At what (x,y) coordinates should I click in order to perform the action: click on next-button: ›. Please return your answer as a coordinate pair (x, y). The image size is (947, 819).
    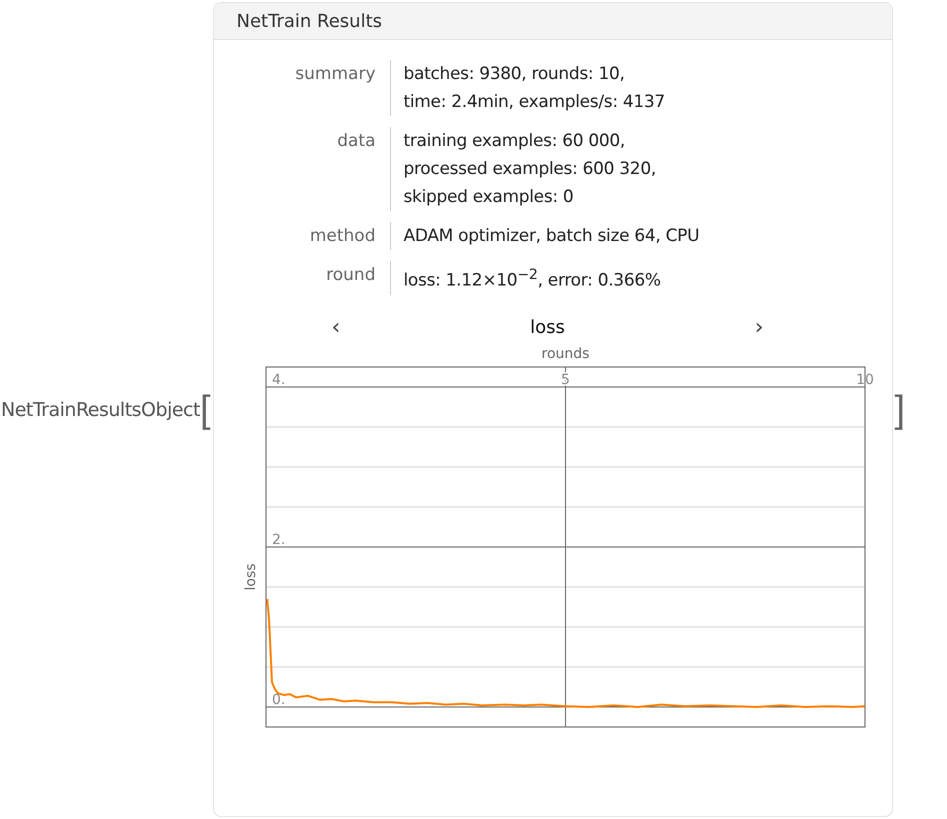
    Looking at the image, I should click on (759, 327).